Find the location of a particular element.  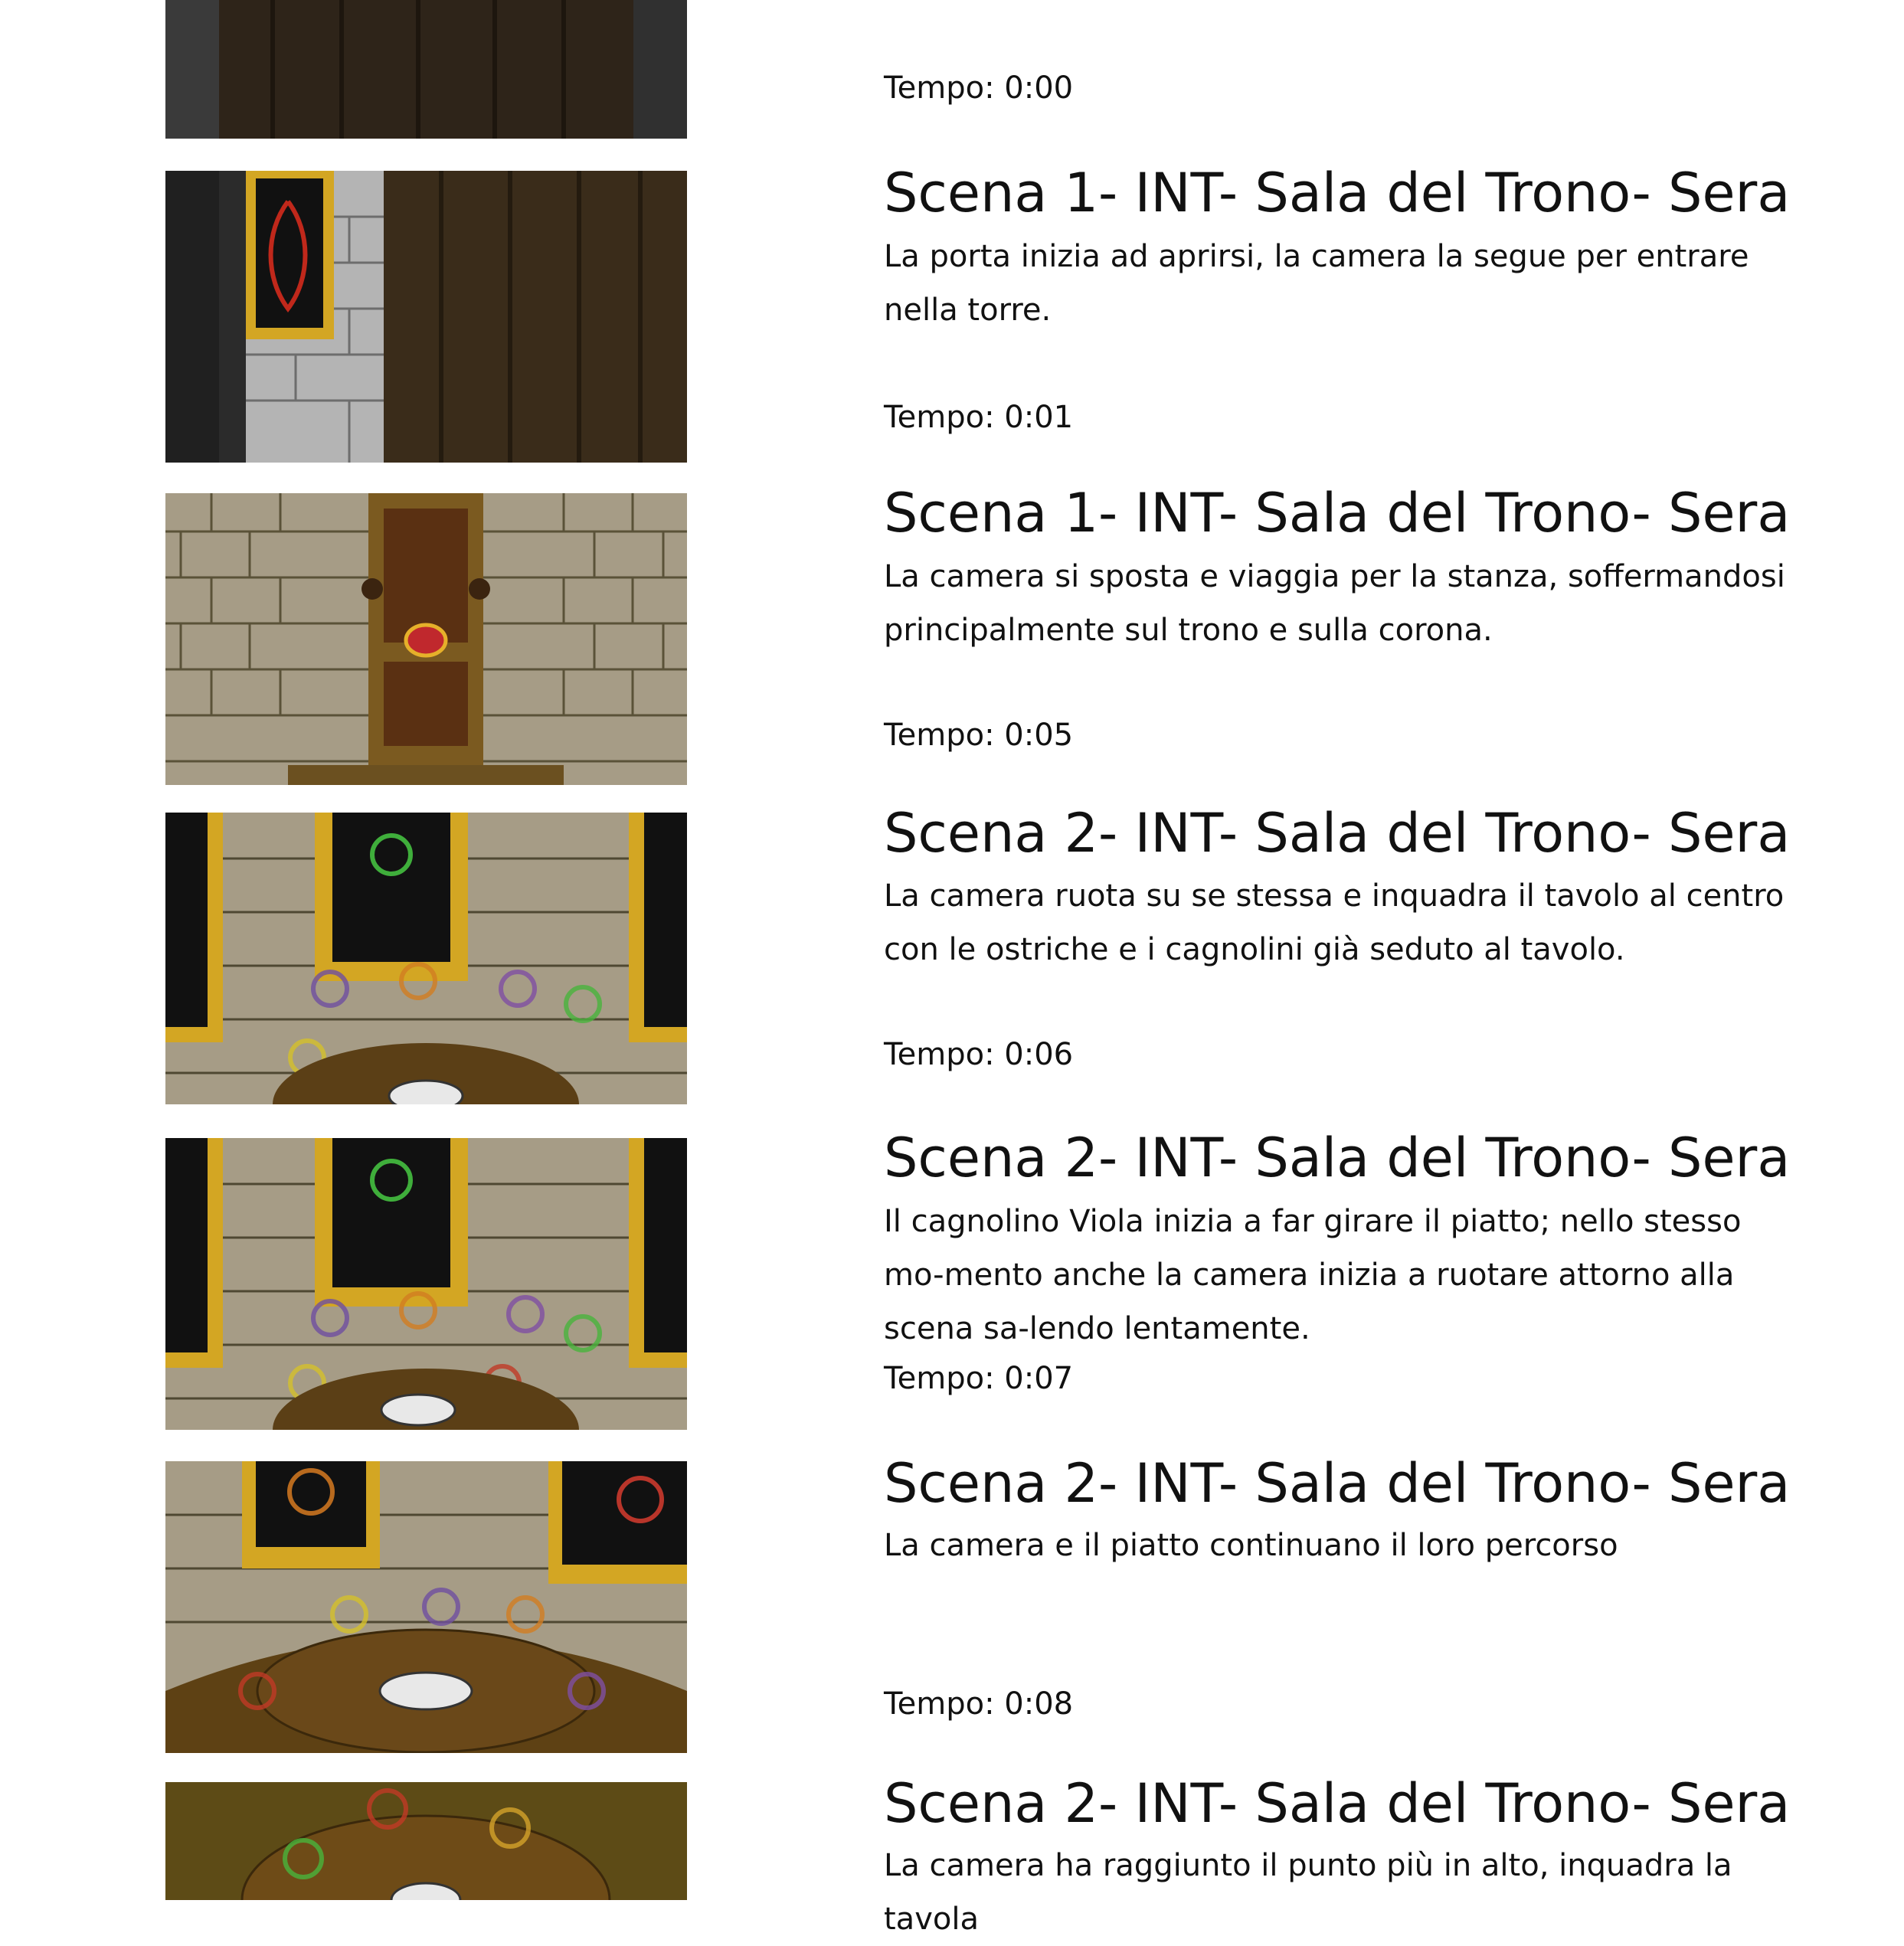

tempo-label: Tempo: 0:07 is located at coordinates (979, 1378).